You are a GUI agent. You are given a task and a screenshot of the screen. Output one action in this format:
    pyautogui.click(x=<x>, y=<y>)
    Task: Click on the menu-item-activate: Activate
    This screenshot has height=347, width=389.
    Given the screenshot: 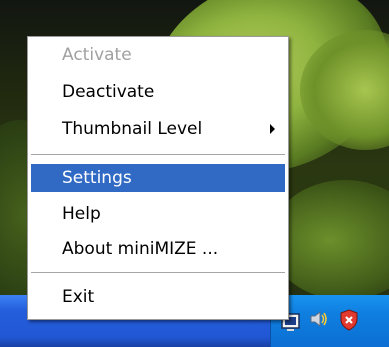 What is the action you would take?
    pyautogui.click(x=158, y=55)
    